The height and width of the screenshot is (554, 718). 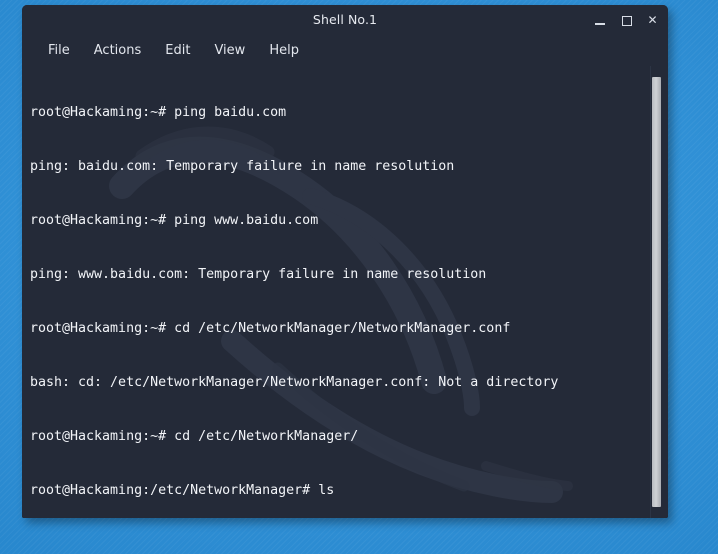 I want to click on vertical-scrollbar, so click(x=656, y=292).